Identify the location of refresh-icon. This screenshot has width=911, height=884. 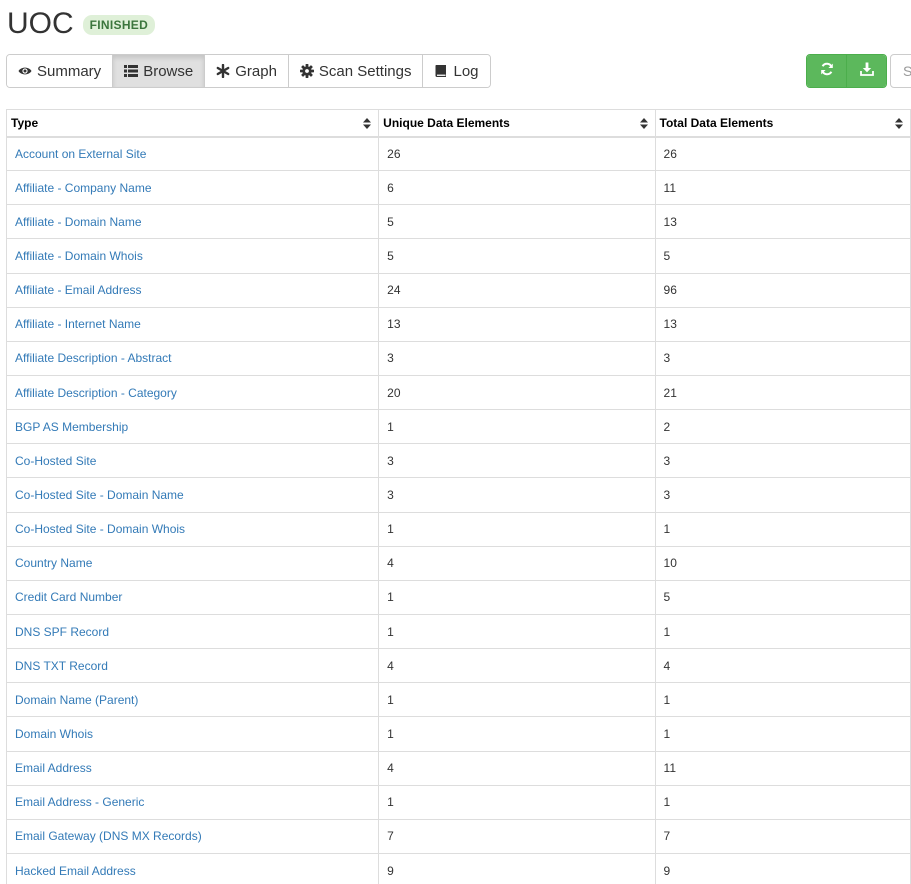
(827, 71).